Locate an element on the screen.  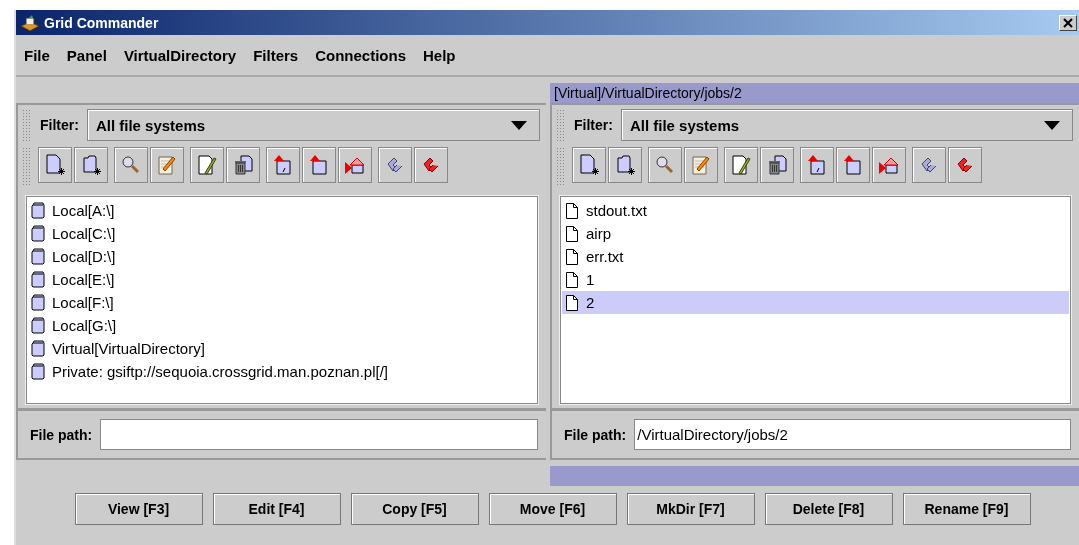
close-icon is located at coordinates (1068, 22).